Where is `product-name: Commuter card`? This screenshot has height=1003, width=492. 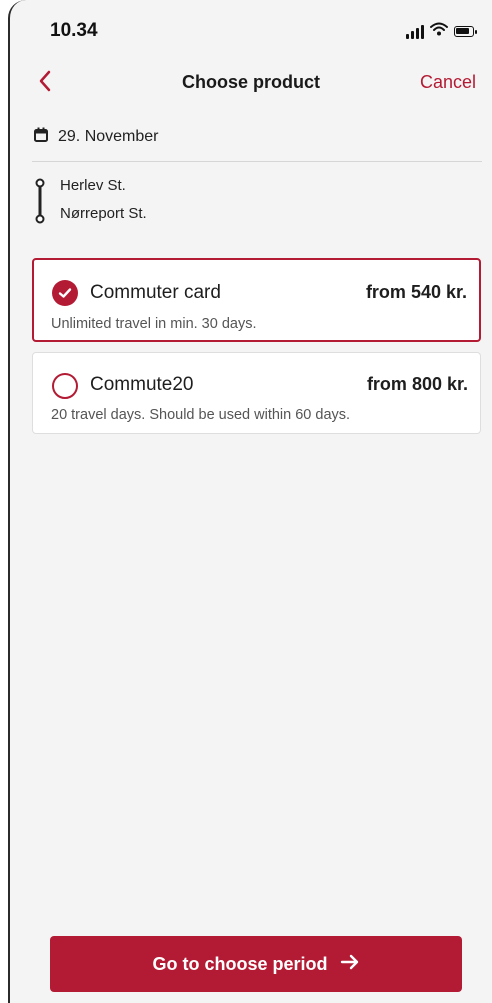 product-name: Commuter card is located at coordinates (155, 292).